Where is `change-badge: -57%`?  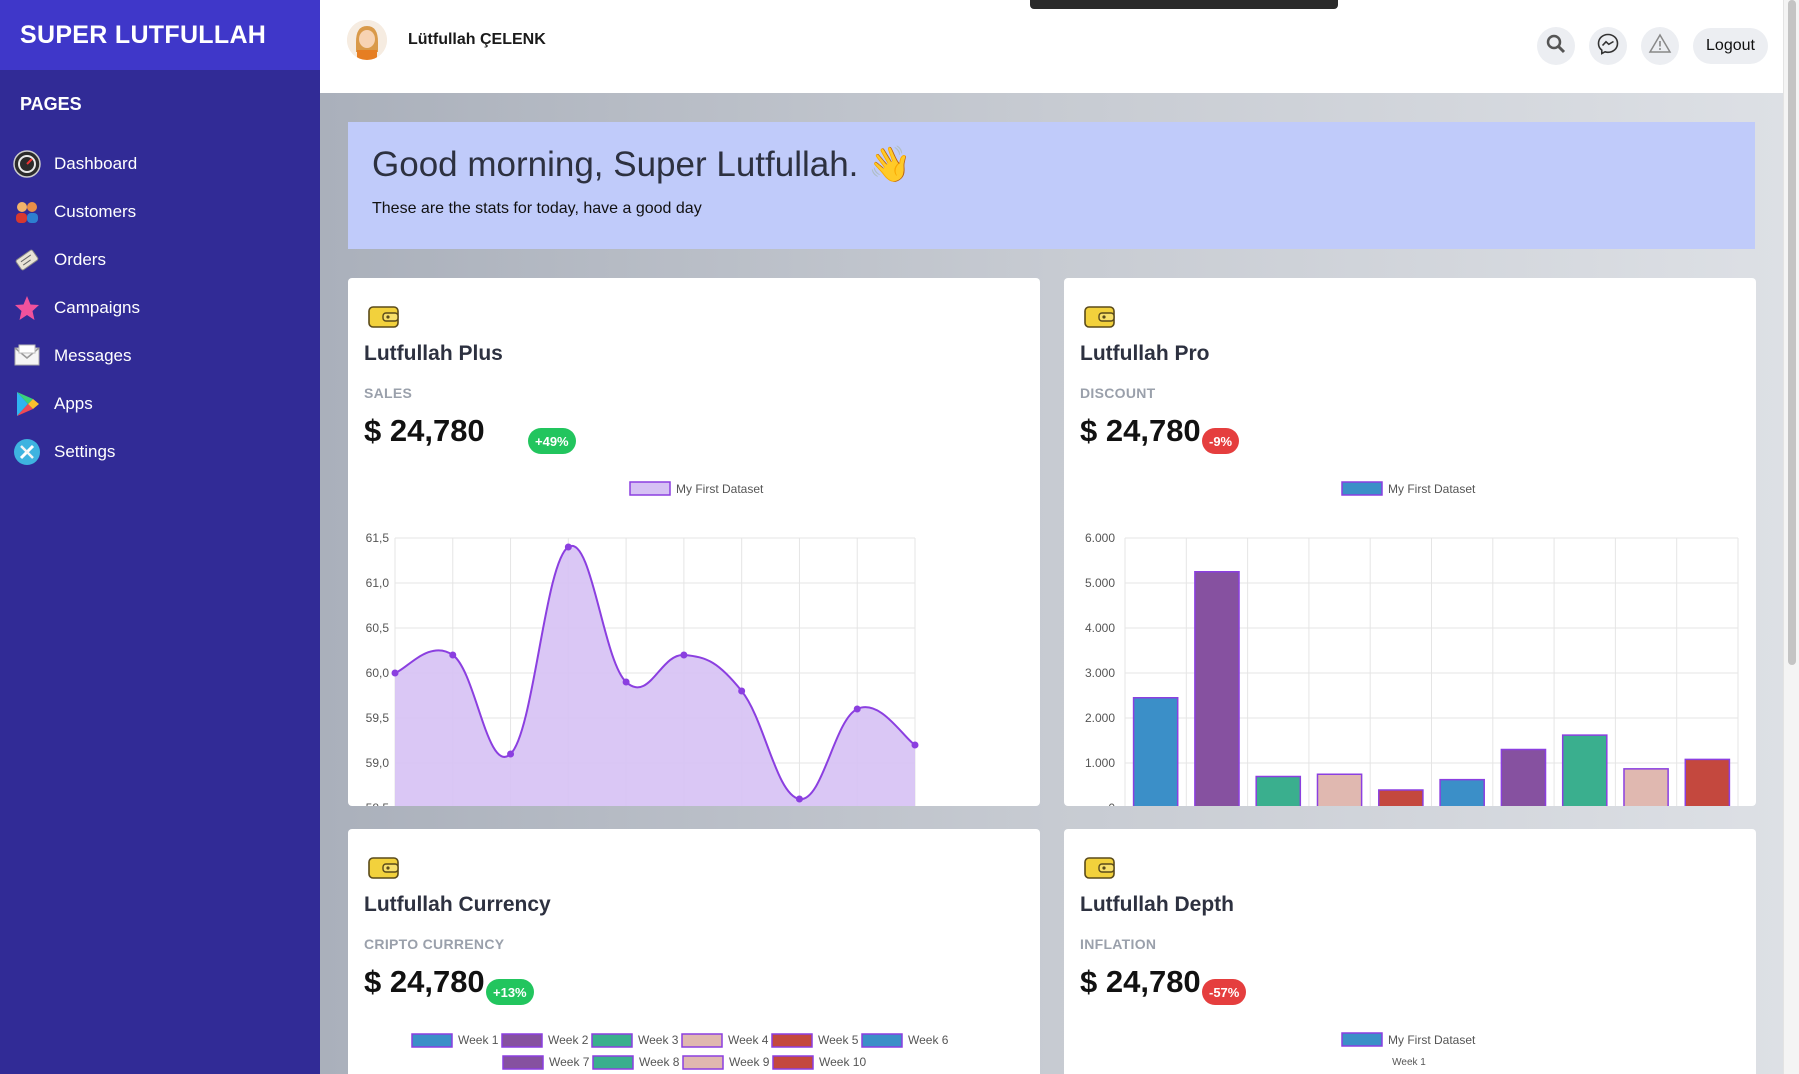
change-badge: -57% is located at coordinates (1224, 992).